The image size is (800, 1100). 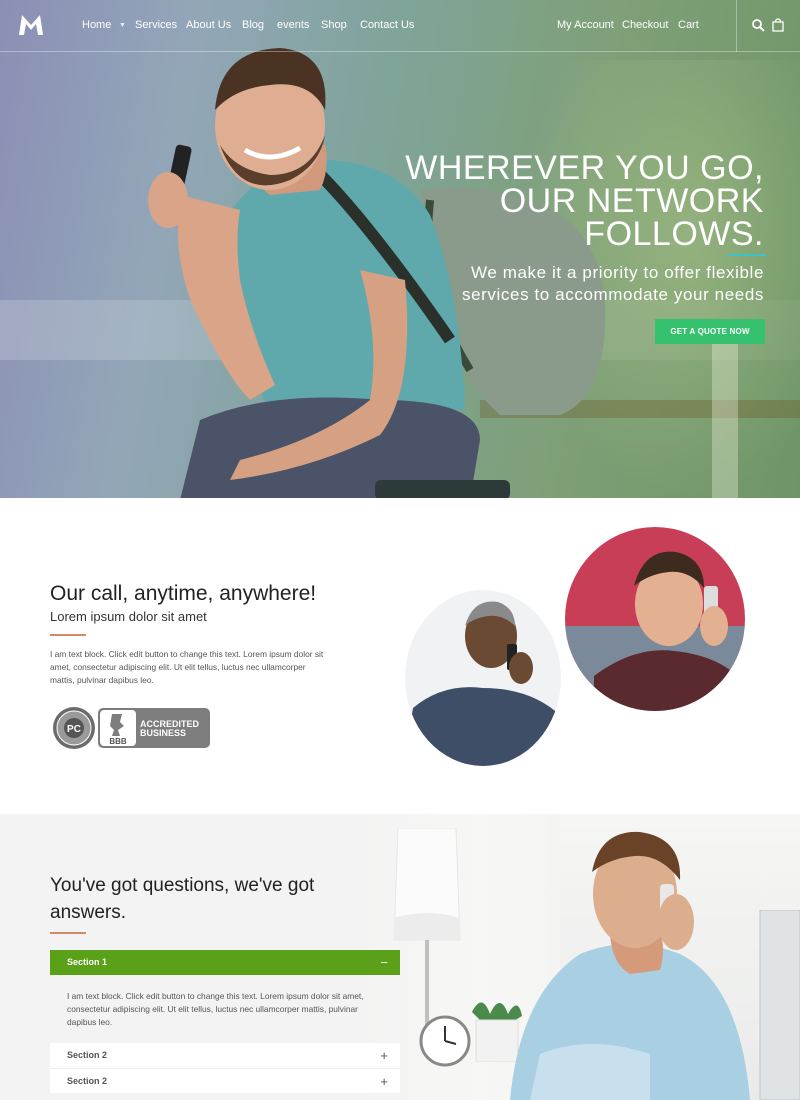 I want to click on clock-image, so click(x=445, y=1041).